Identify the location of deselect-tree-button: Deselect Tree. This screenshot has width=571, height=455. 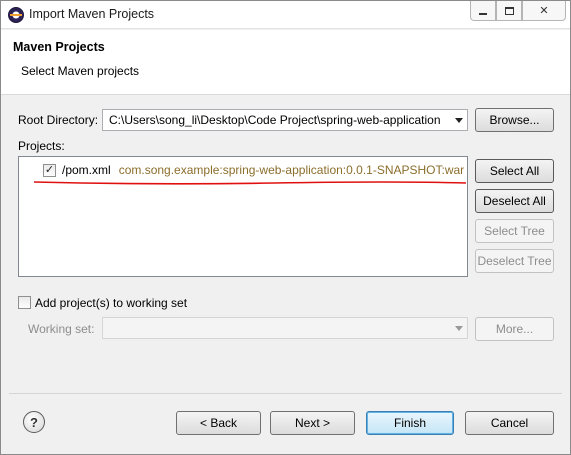
(514, 261).